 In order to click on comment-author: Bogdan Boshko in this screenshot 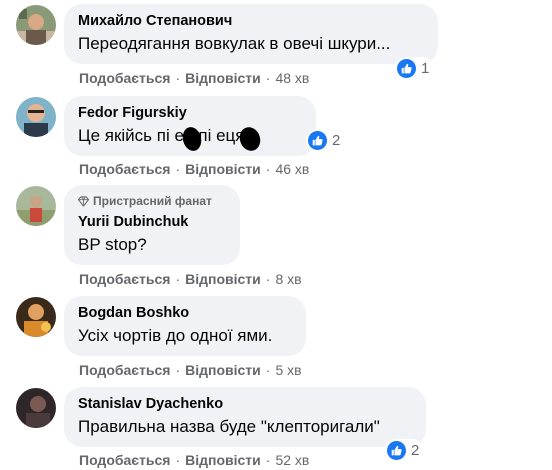, I will do `click(186, 313)`.